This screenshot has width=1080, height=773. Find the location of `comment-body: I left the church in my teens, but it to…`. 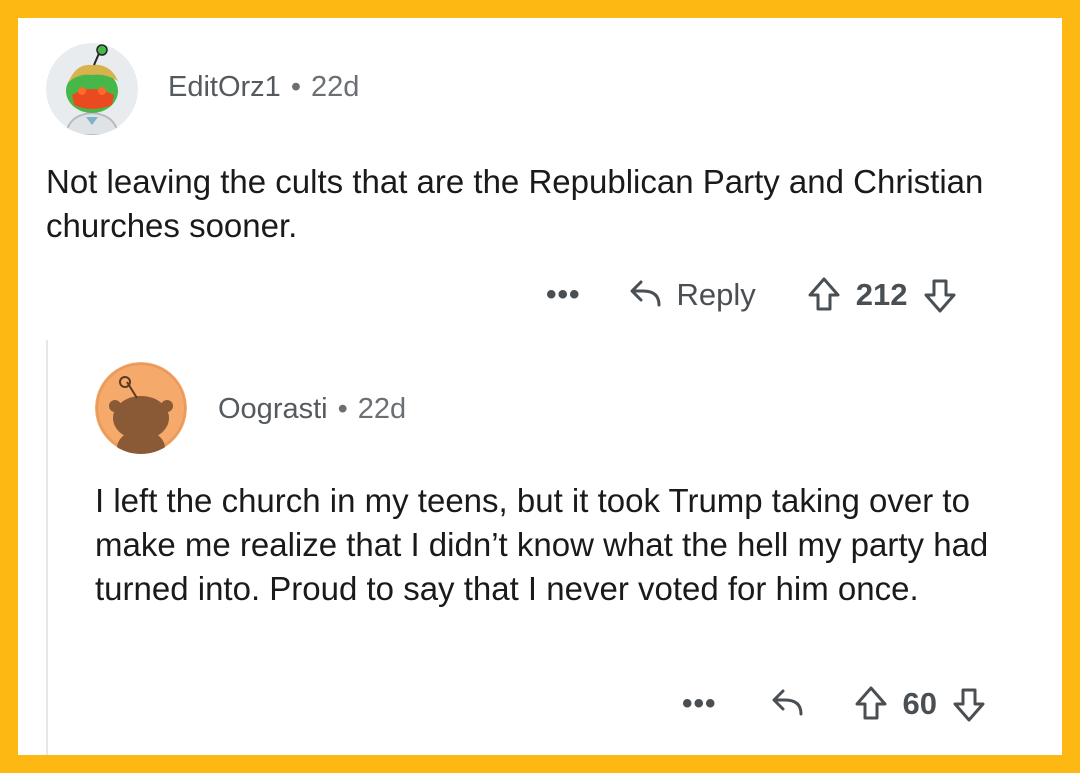

comment-body: I left the church in my teens, but it to… is located at coordinates (542, 544).